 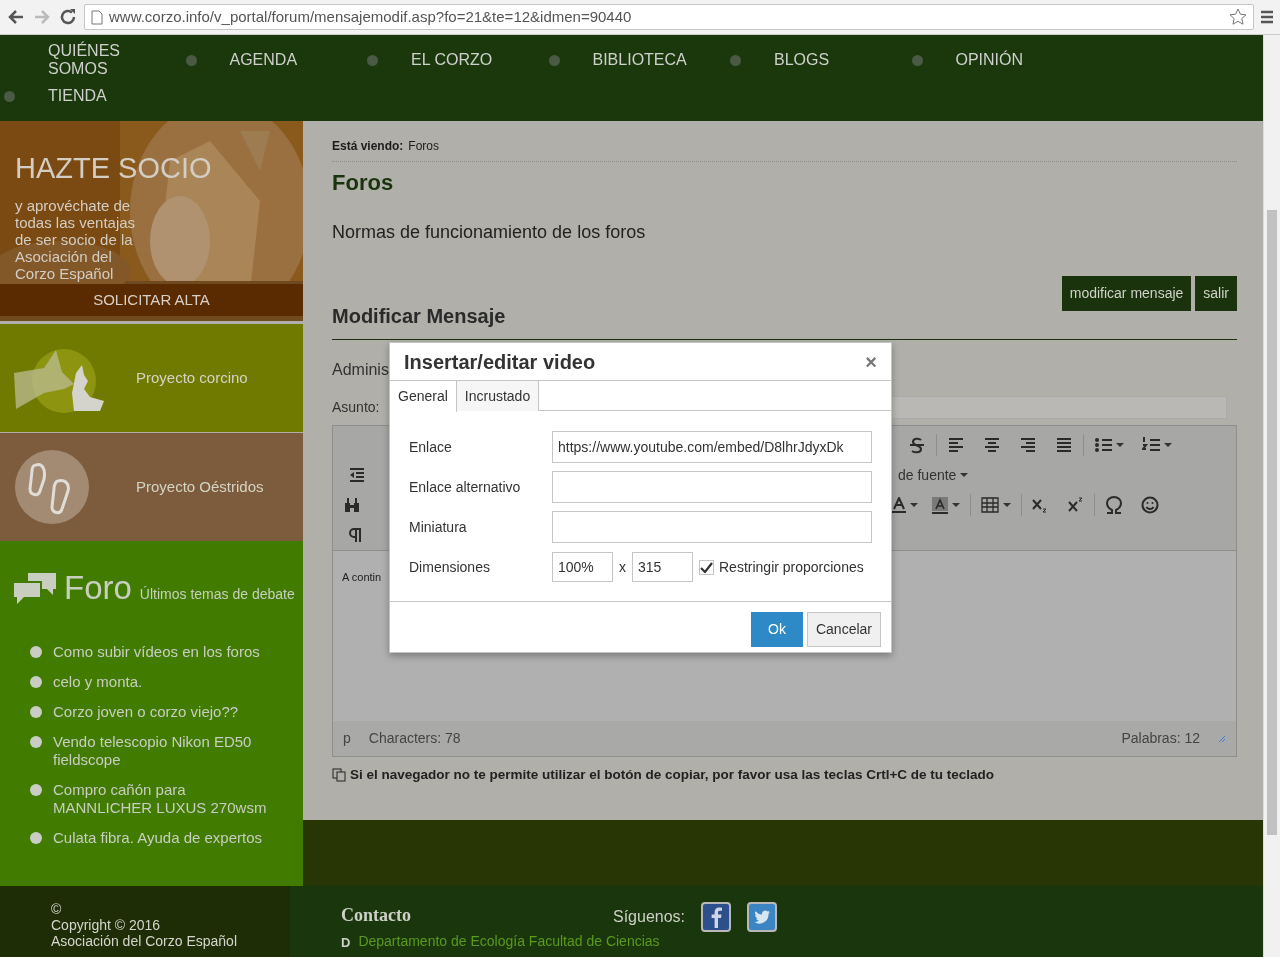 What do you see at coordinates (200, 486) in the screenshot?
I see `project-label: Proyecto Oéstridos` at bounding box center [200, 486].